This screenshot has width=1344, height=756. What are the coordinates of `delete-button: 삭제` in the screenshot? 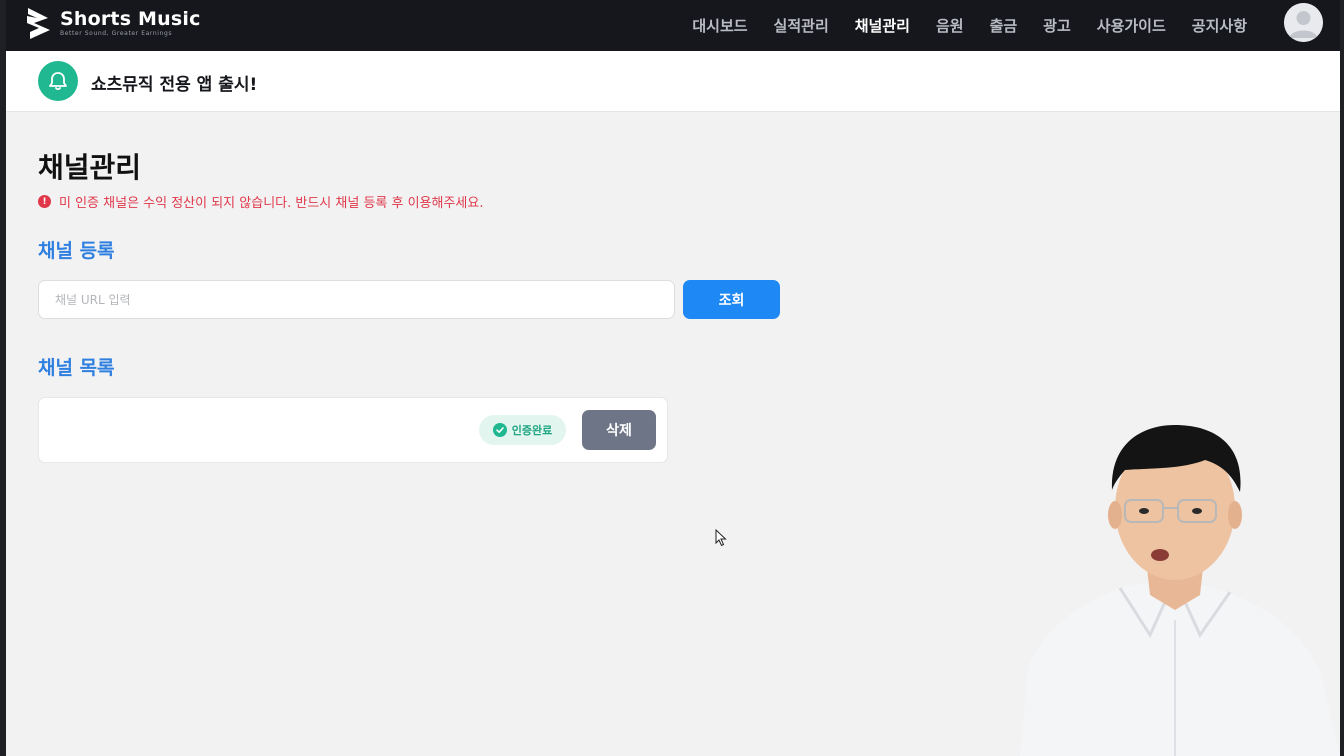 It's located at (619, 430).